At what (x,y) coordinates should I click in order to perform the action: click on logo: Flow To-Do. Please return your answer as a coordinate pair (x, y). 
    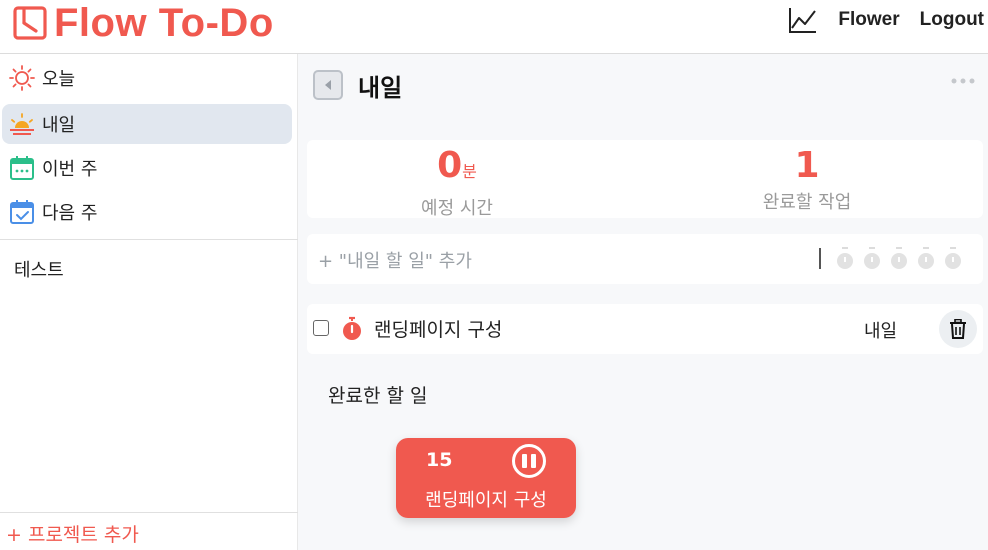
    Looking at the image, I should click on (143, 23).